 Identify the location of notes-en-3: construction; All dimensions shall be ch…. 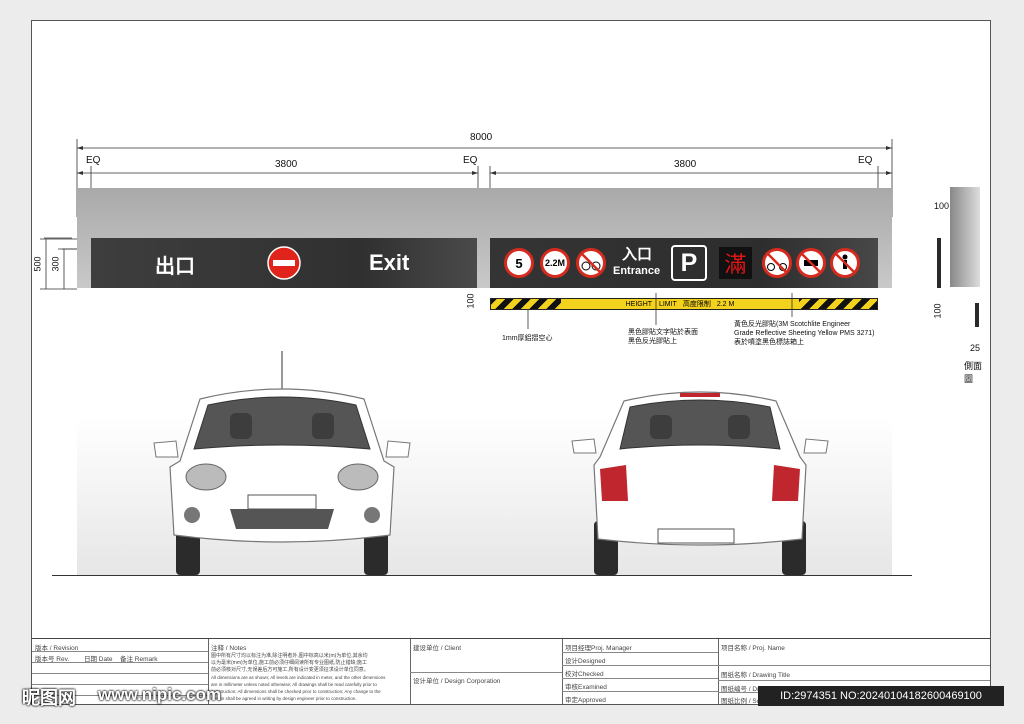
(296, 691).